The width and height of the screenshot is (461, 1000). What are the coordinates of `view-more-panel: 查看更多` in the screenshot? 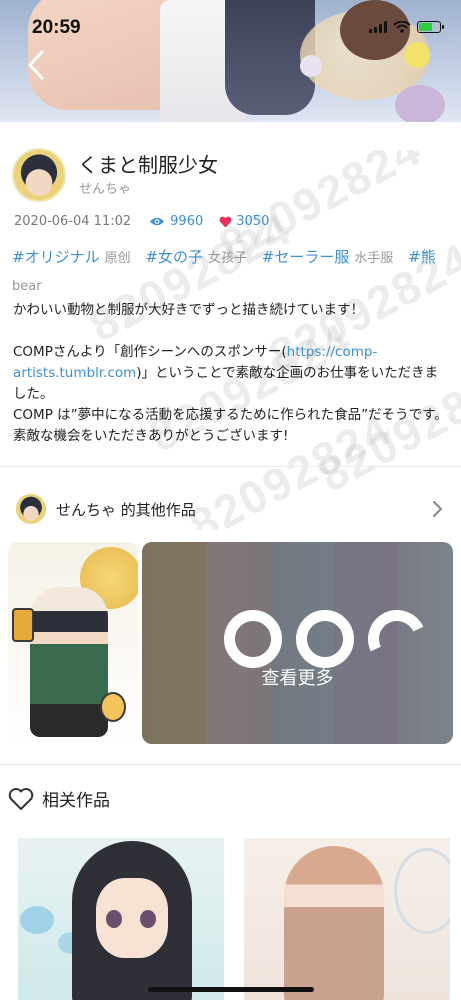 It's located at (297, 643).